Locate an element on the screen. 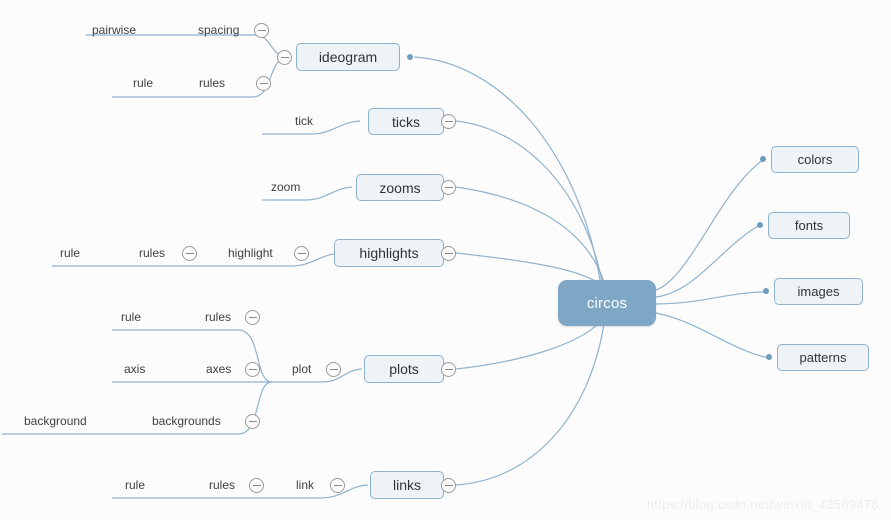 Image resolution: width=891 pixels, height=520 pixels. root-node-circos: circos is located at coordinates (607, 303).